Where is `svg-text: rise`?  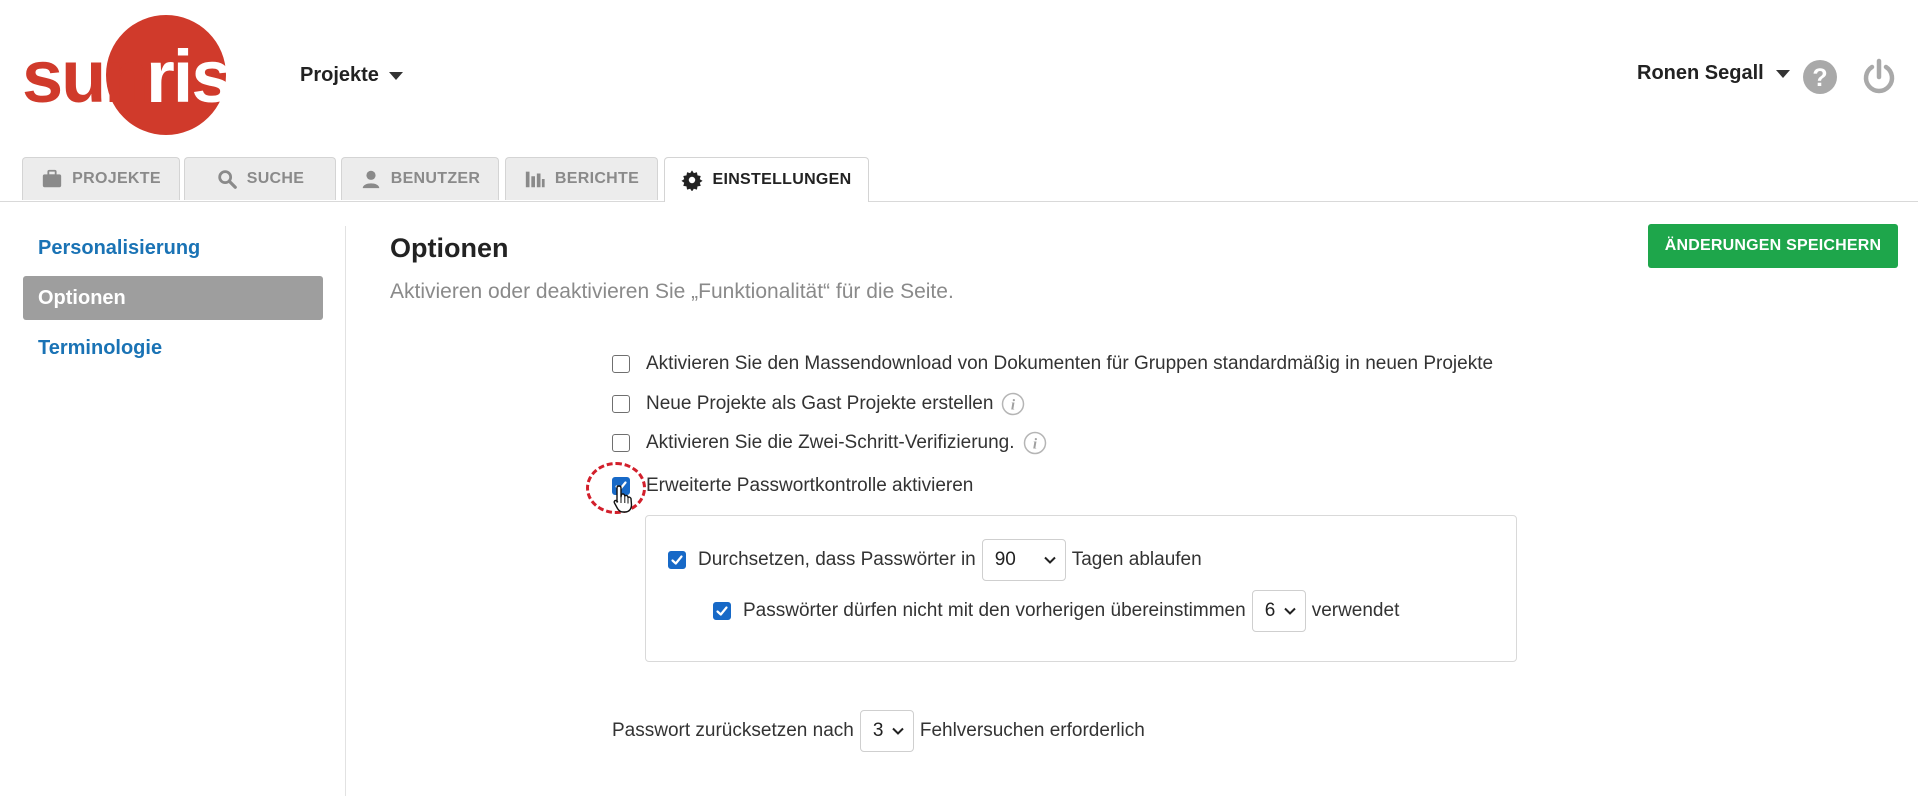
svg-text: rise is located at coordinates (208, 76).